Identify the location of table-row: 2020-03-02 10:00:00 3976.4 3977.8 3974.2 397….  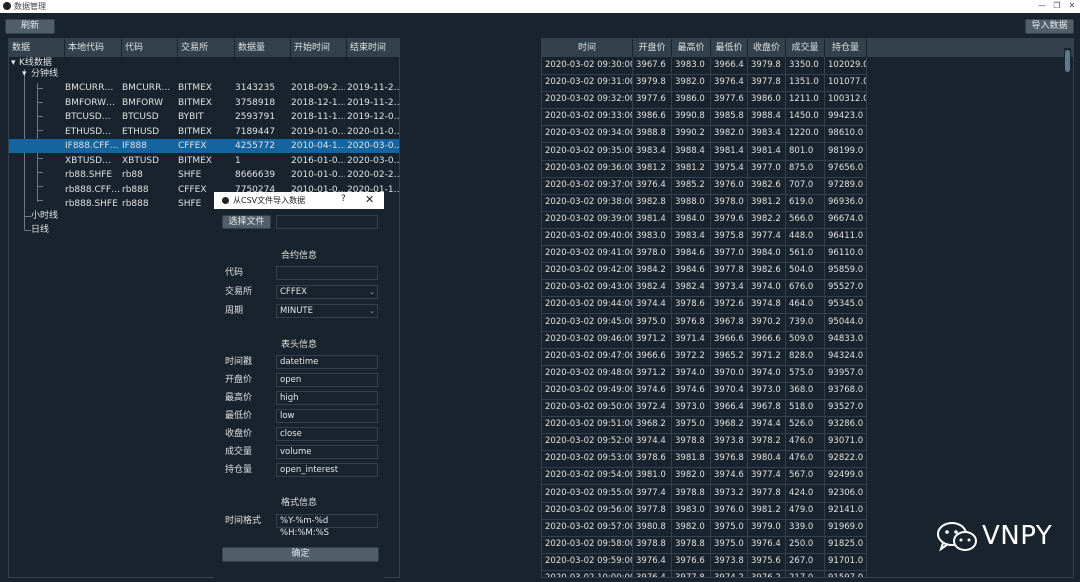
(704, 573).